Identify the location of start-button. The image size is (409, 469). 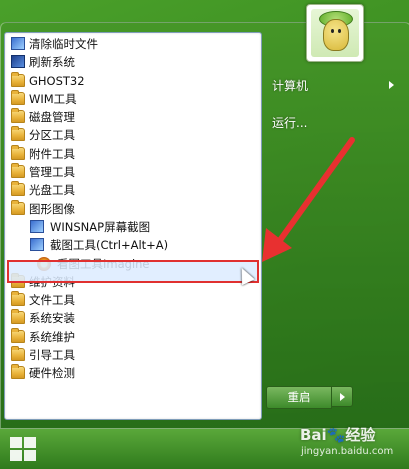
(24, 450).